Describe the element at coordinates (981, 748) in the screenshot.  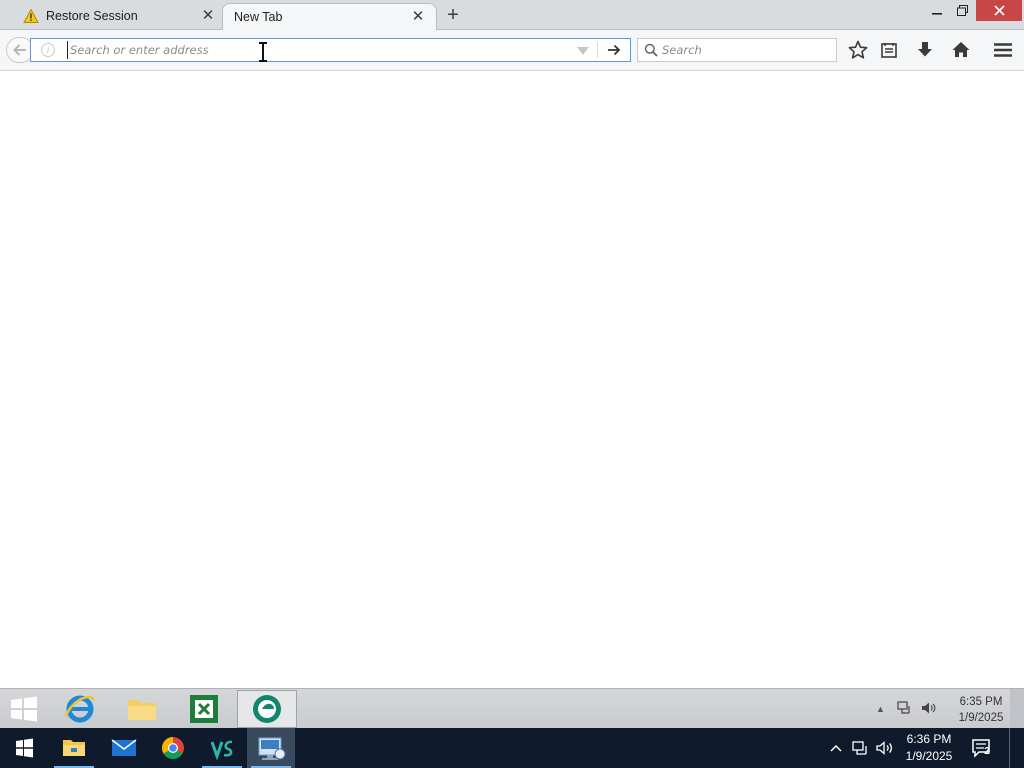
I see `action-center-button: 2` at that location.